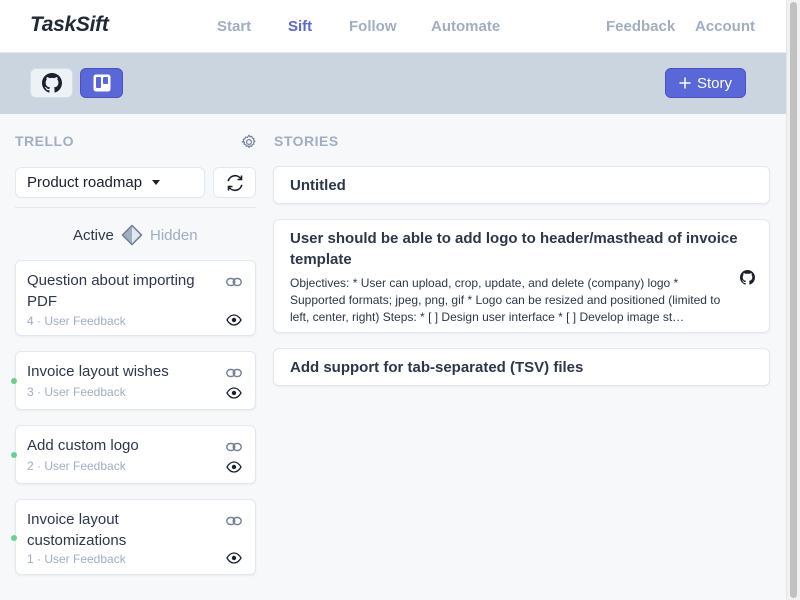 This screenshot has width=800, height=600. I want to click on toggle-active: Active, so click(93, 235).